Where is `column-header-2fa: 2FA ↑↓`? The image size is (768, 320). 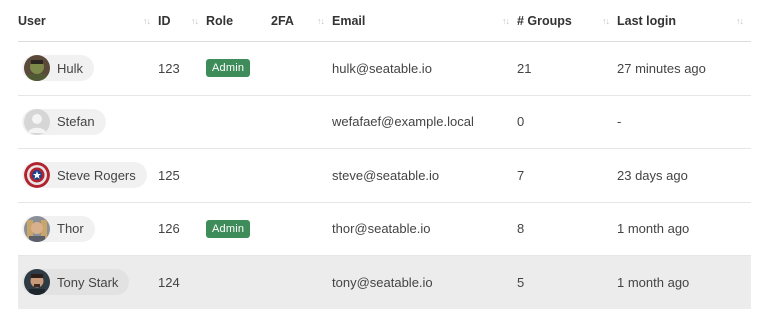
column-header-2fa: 2FA ↑↓ is located at coordinates (301, 20).